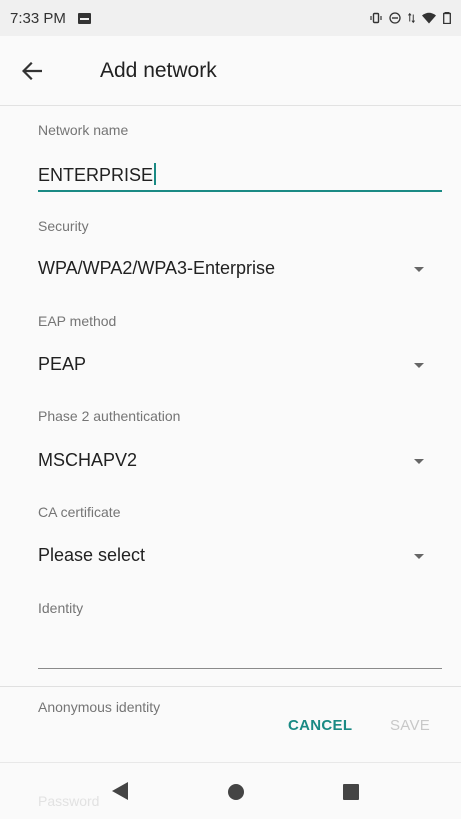  What do you see at coordinates (158, 70) in the screenshot?
I see `page-title: Add network` at bounding box center [158, 70].